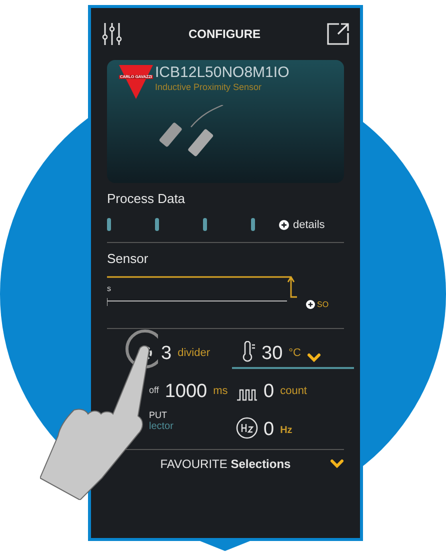 This screenshot has height=557, width=446. What do you see at coordinates (161, 427) in the screenshot?
I see `output-sublabel: lector` at bounding box center [161, 427].